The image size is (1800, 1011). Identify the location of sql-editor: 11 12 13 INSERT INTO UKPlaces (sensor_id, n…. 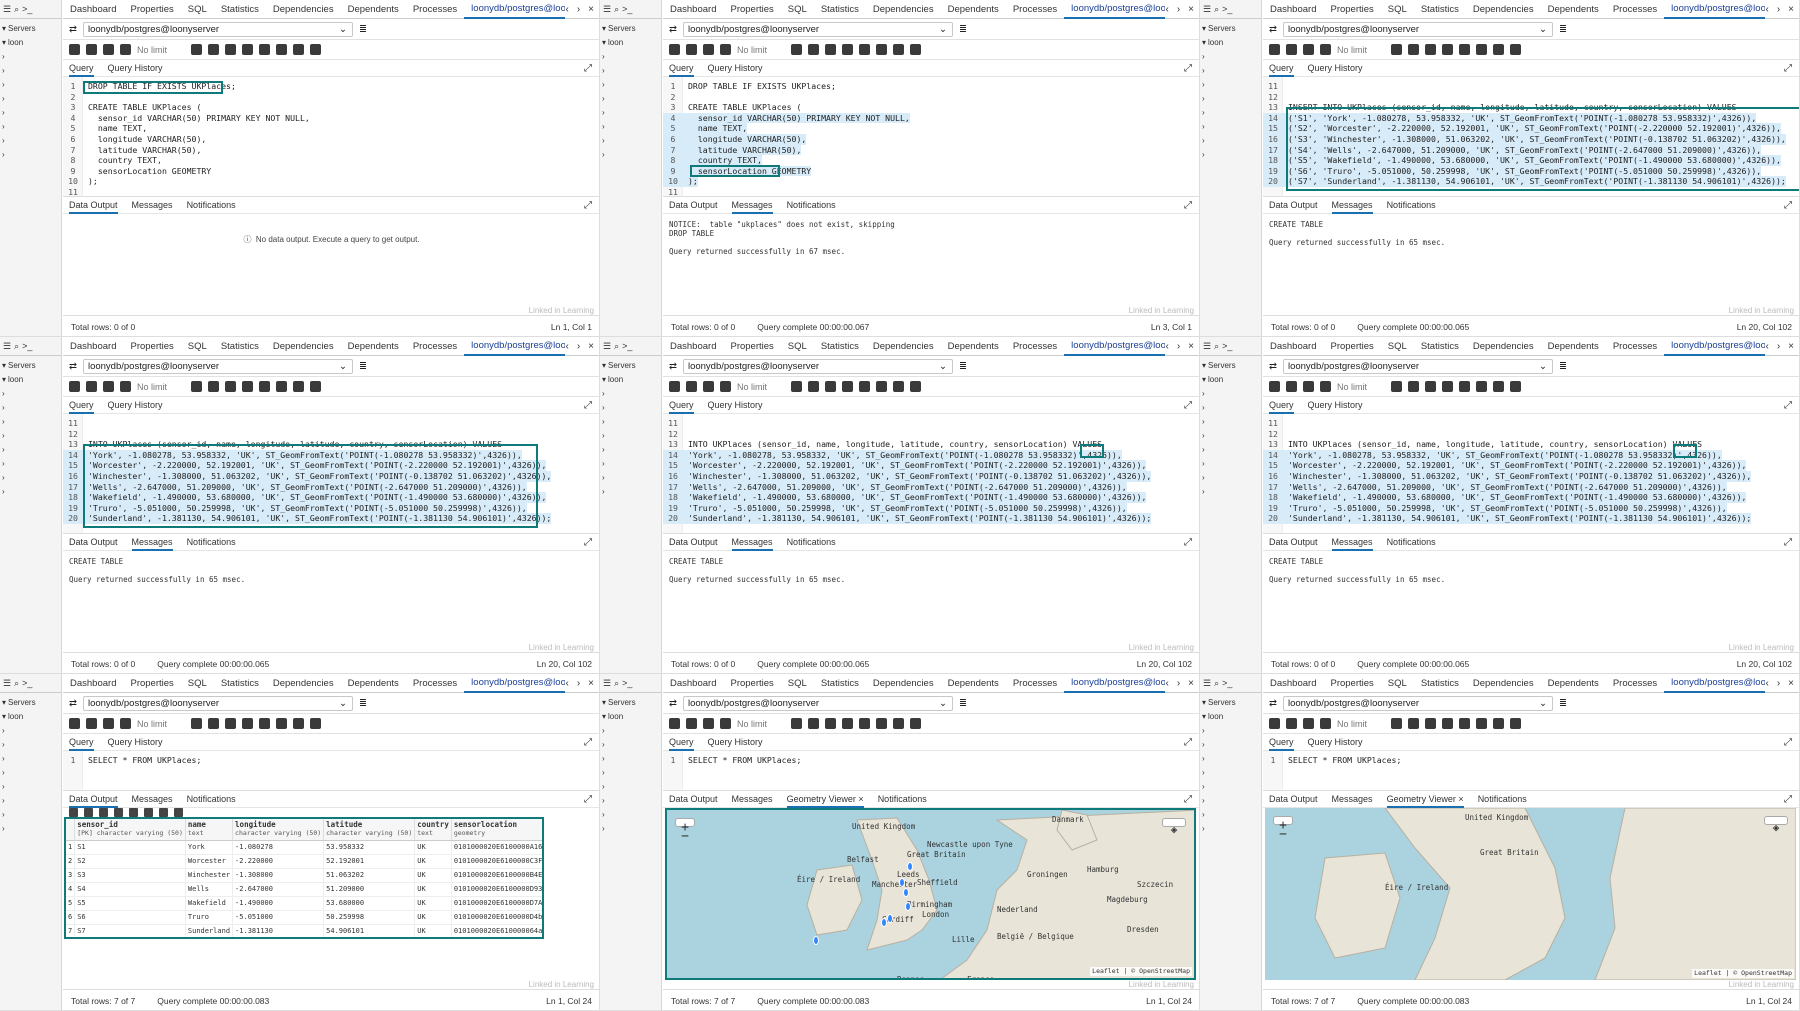
(1531, 137).